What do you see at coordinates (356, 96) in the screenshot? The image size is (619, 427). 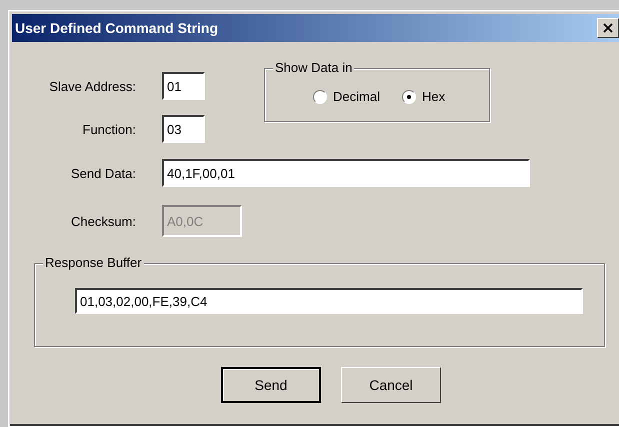 I see `option-label: Decimal` at bounding box center [356, 96].